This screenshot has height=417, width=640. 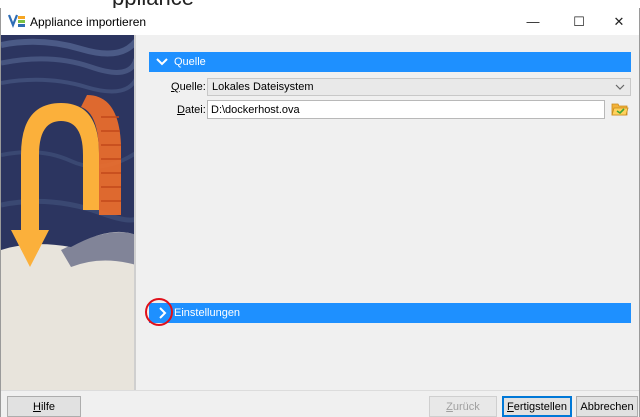 I want to click on maximize-icon: ☐, so click(x=579, y=21).